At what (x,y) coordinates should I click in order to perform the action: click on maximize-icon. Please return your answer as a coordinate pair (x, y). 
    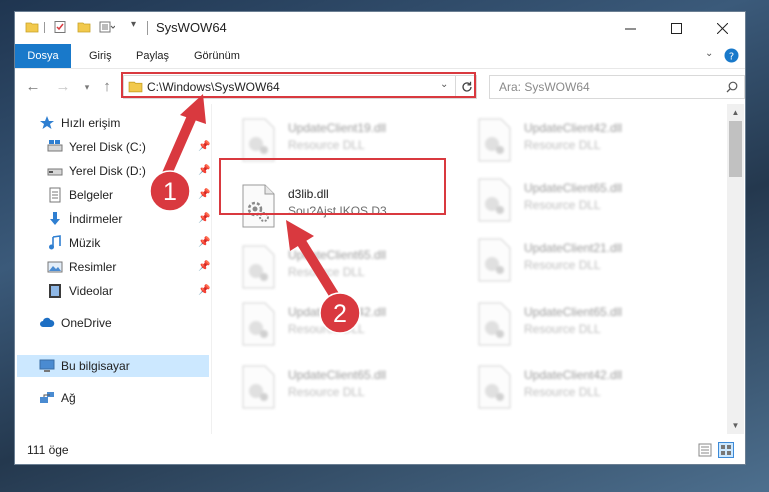
    Looking at the image, I should click on (676, 28).